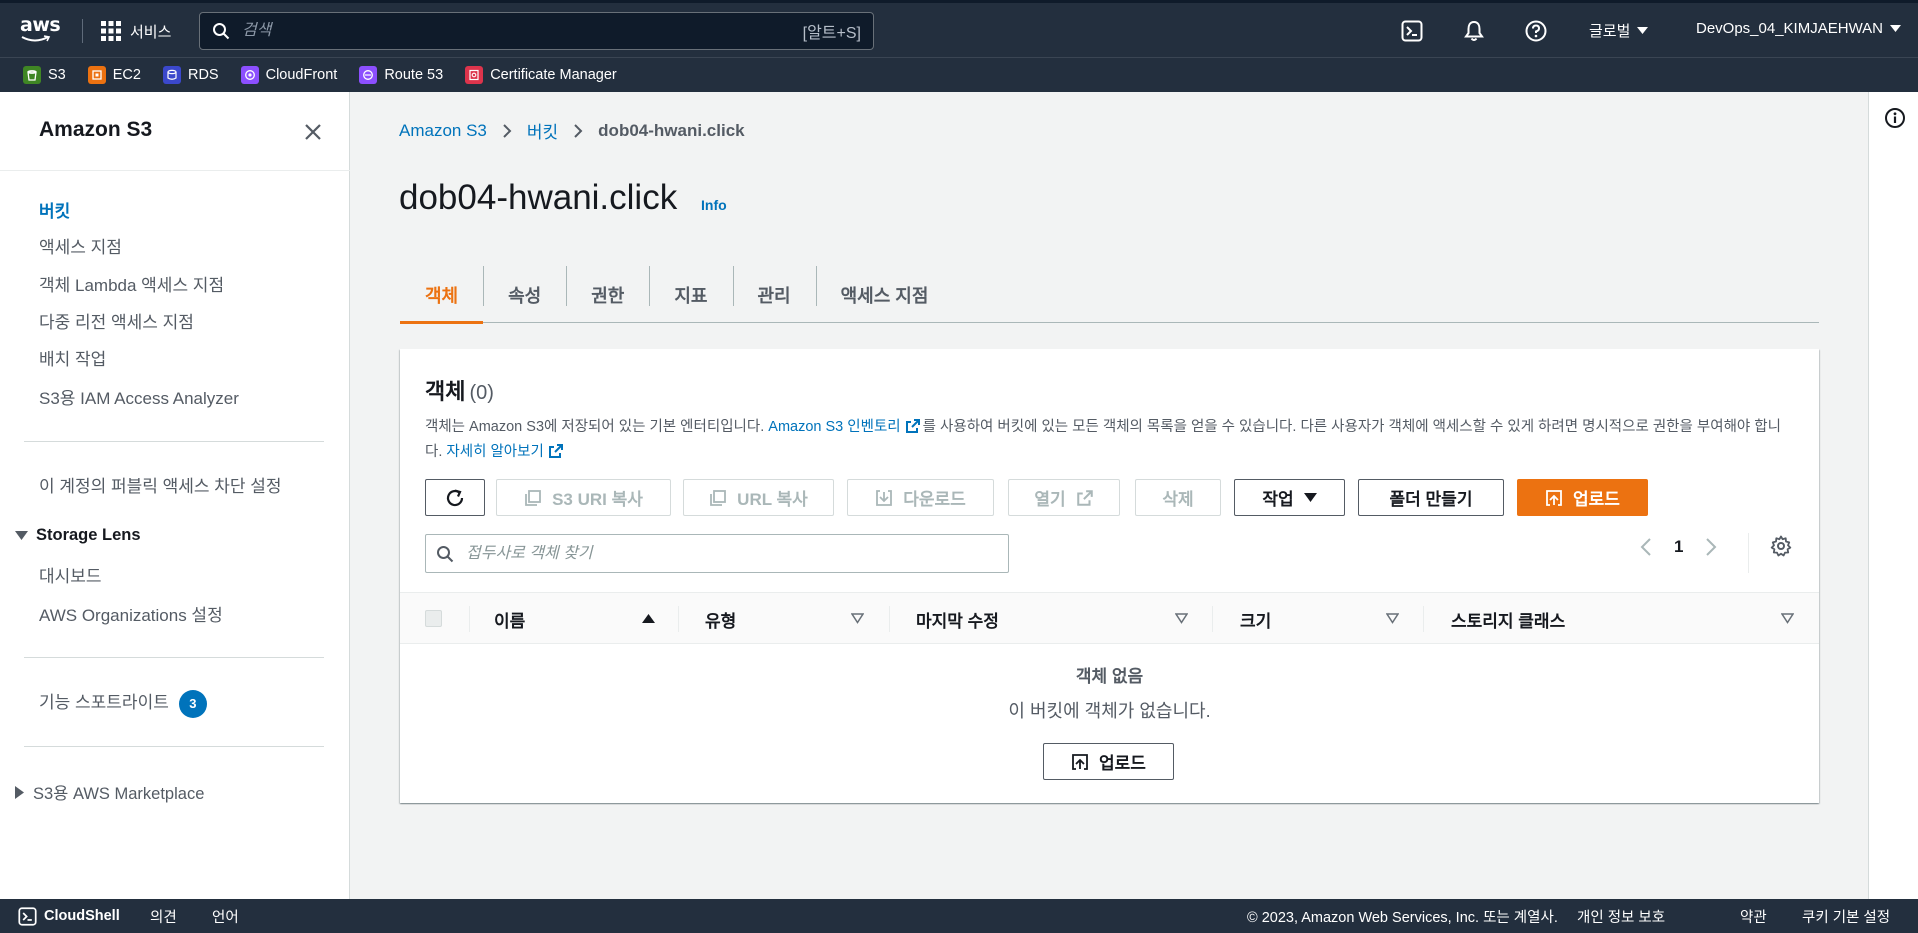  Describe the element at coordinates (123, 703) in the screenshot. I see `sidebar-item-feature-spotlight: 기능 스포트라이트 3` at that location.